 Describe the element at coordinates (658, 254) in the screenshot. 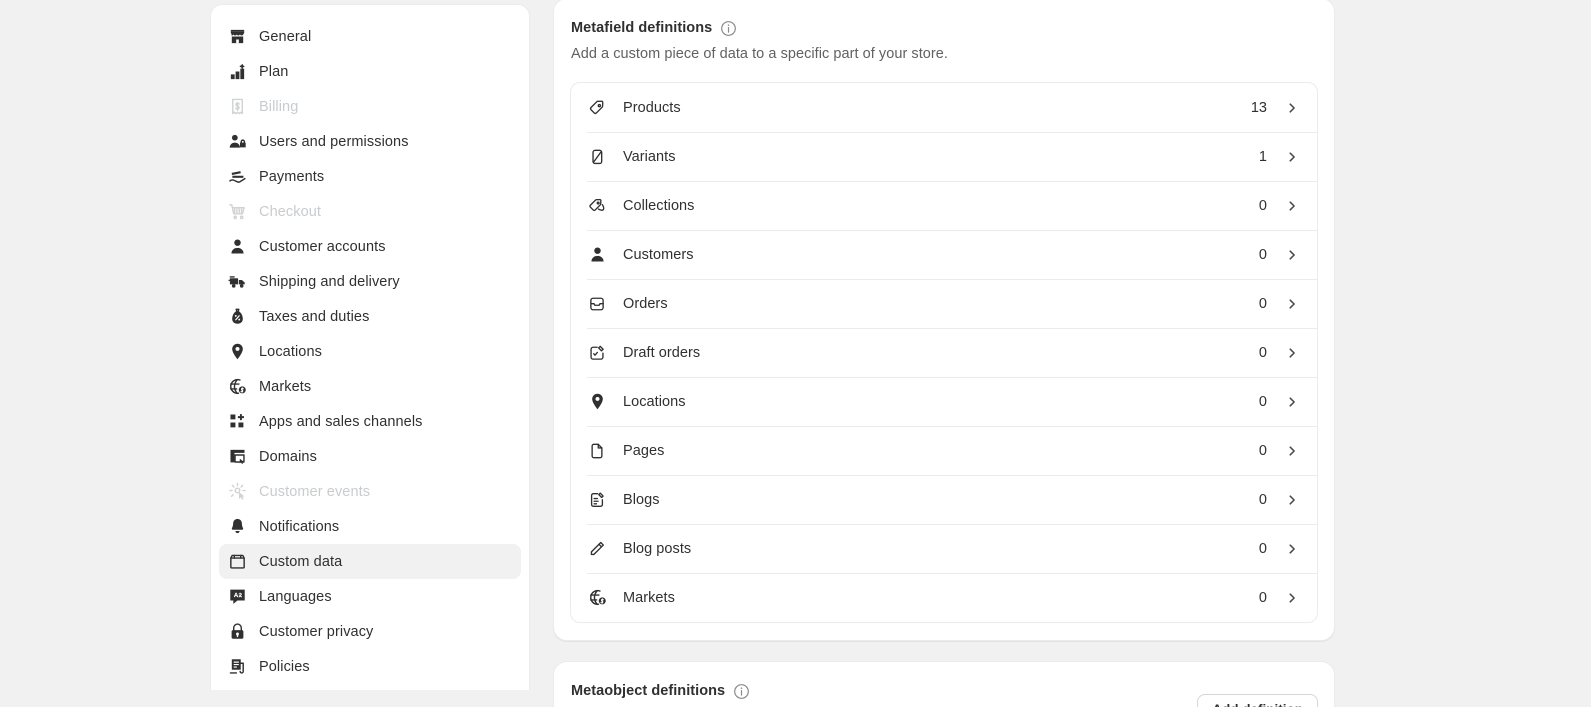

I see `metafield-row-label: Customers` at that location.